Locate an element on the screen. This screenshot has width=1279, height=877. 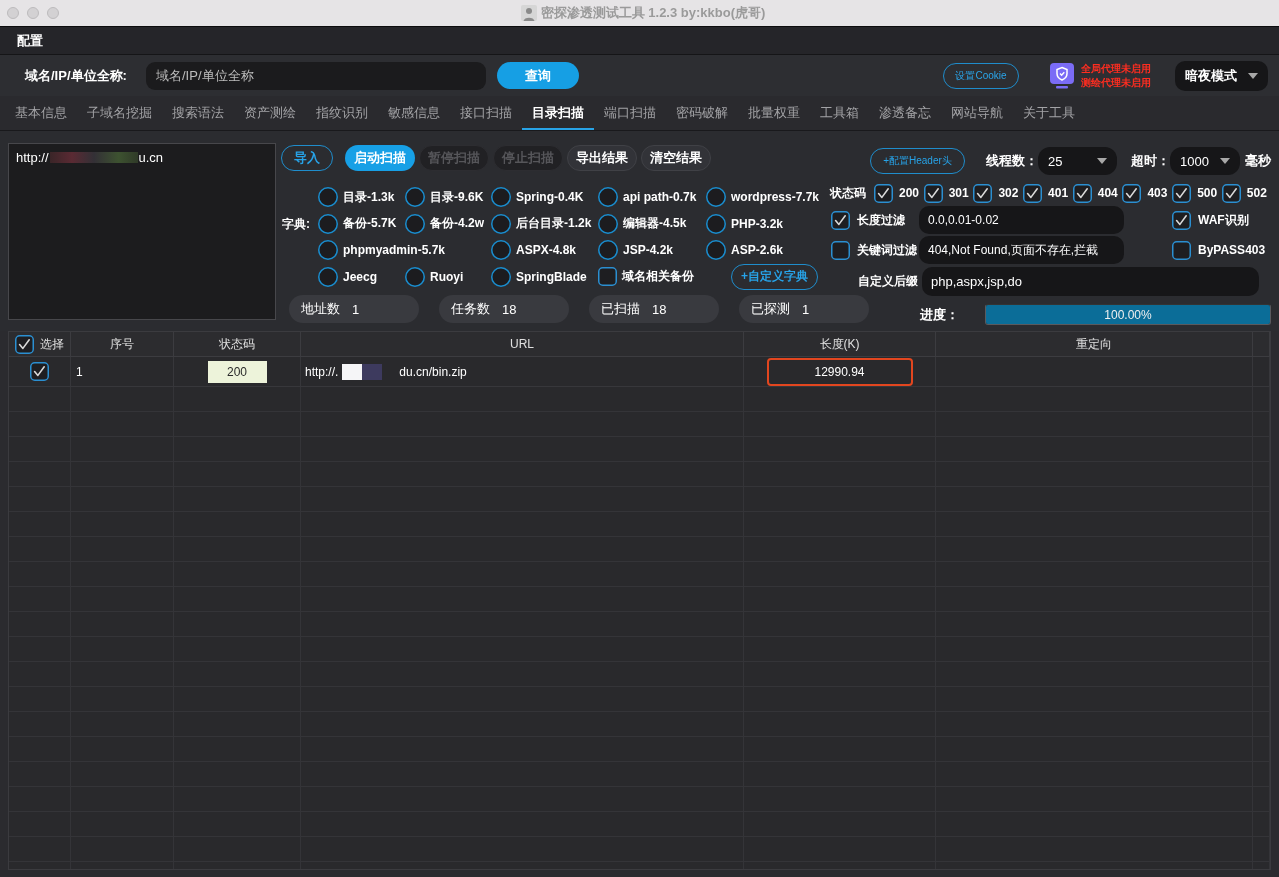
dictionary-radio: api path-0.7k is located at coordinates (647, 197).